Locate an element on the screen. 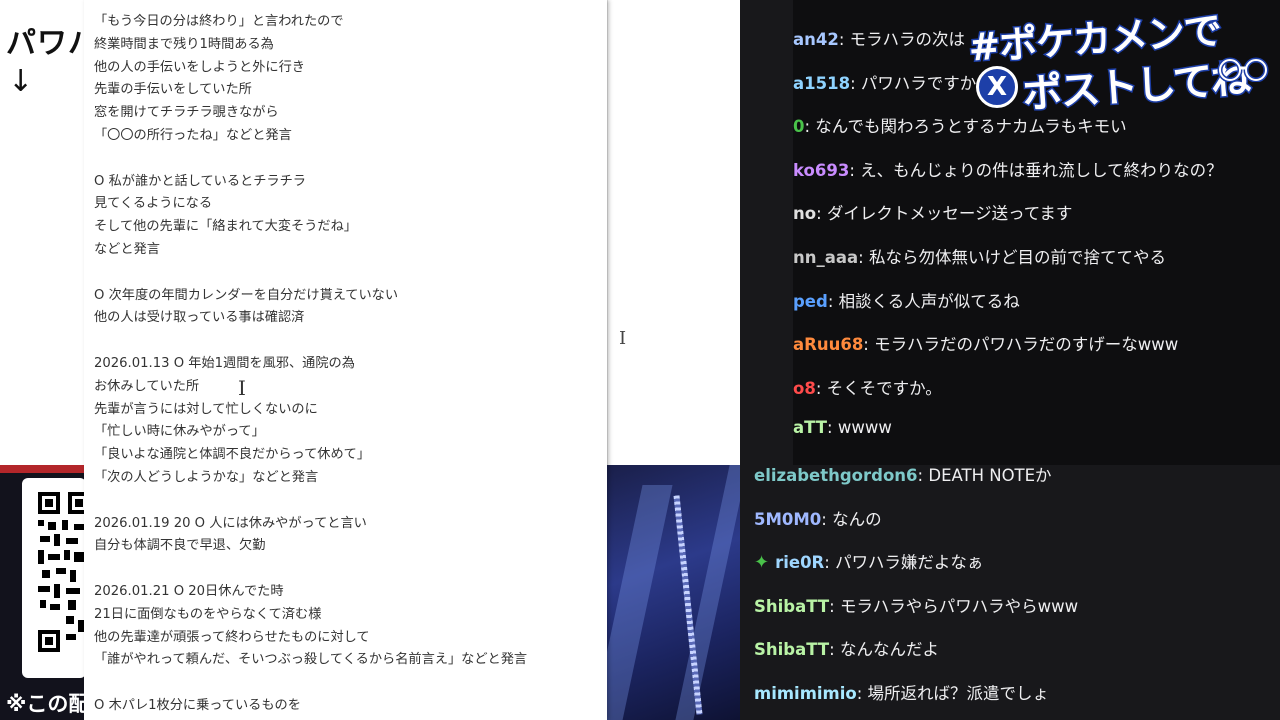 This screenshot has height=720, width=1280. document-line: 「次の人どうしようかな」などと発言 is located at coordinates (206, 477).